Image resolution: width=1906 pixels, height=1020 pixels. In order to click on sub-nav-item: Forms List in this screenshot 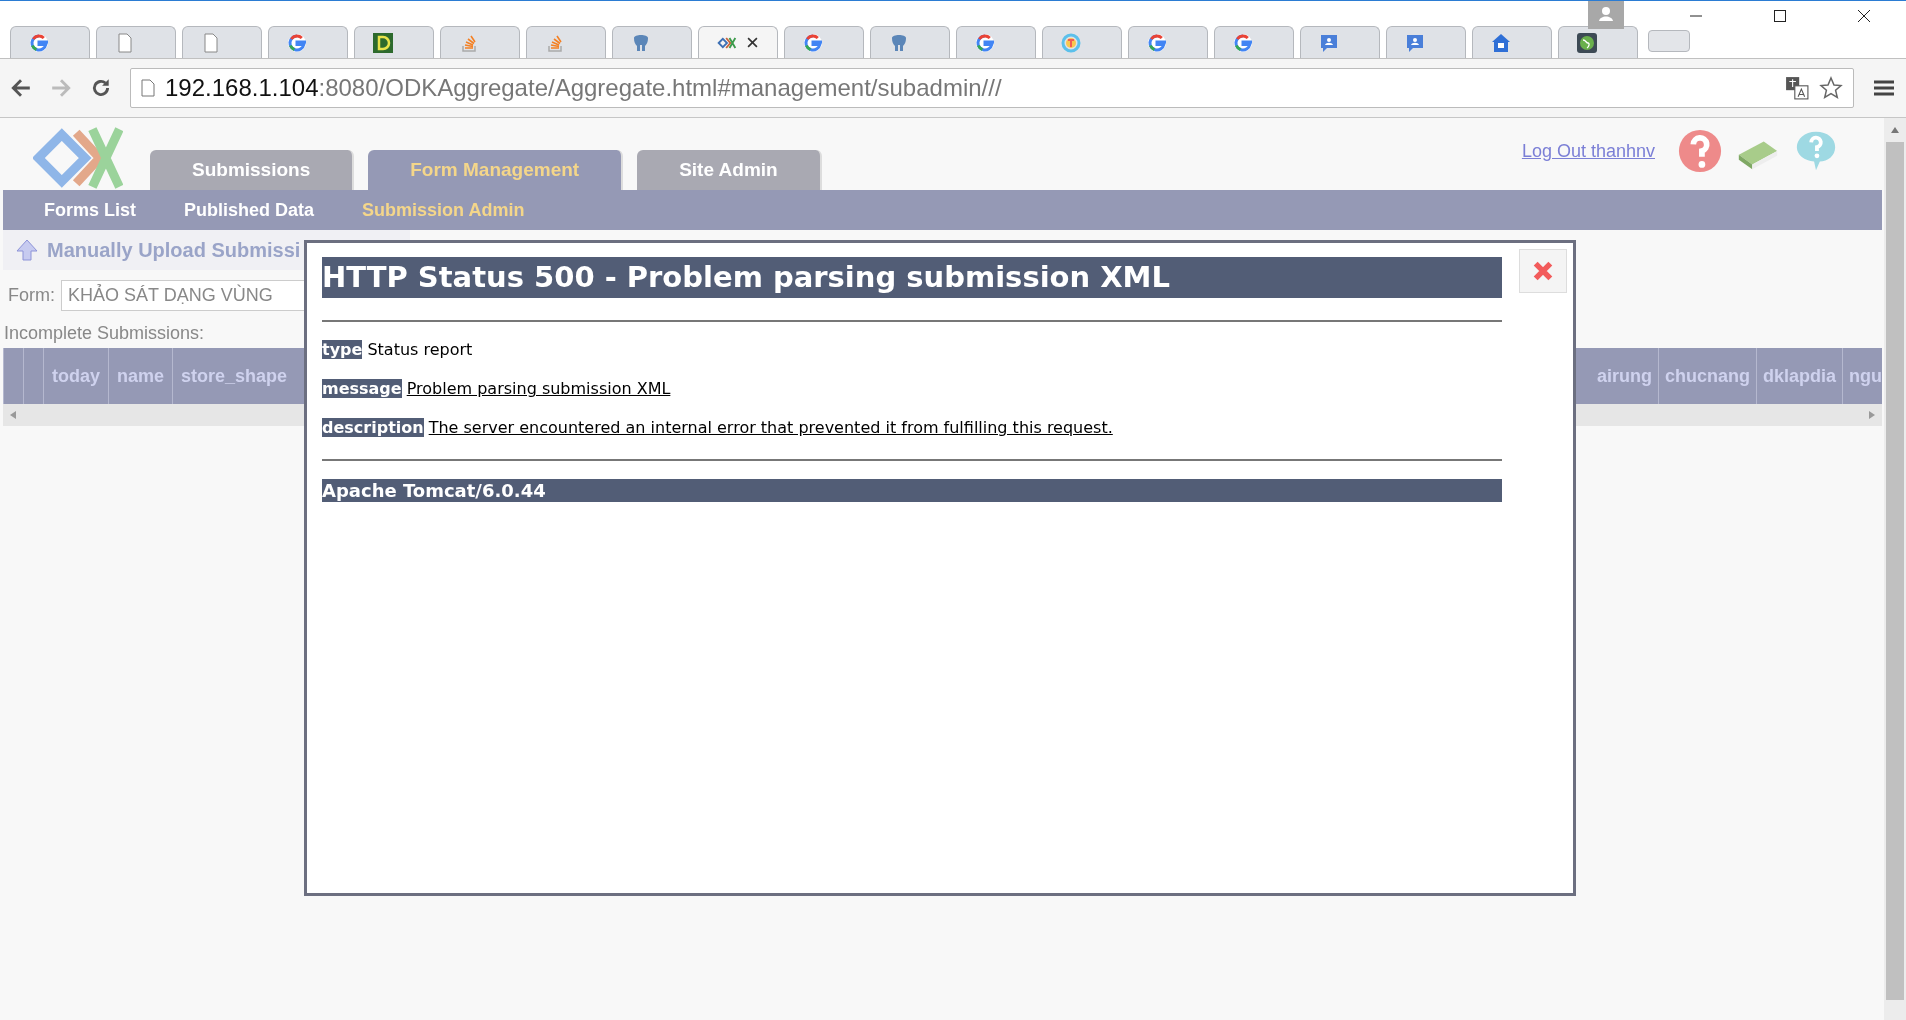, I will do `click(90, 210)`.